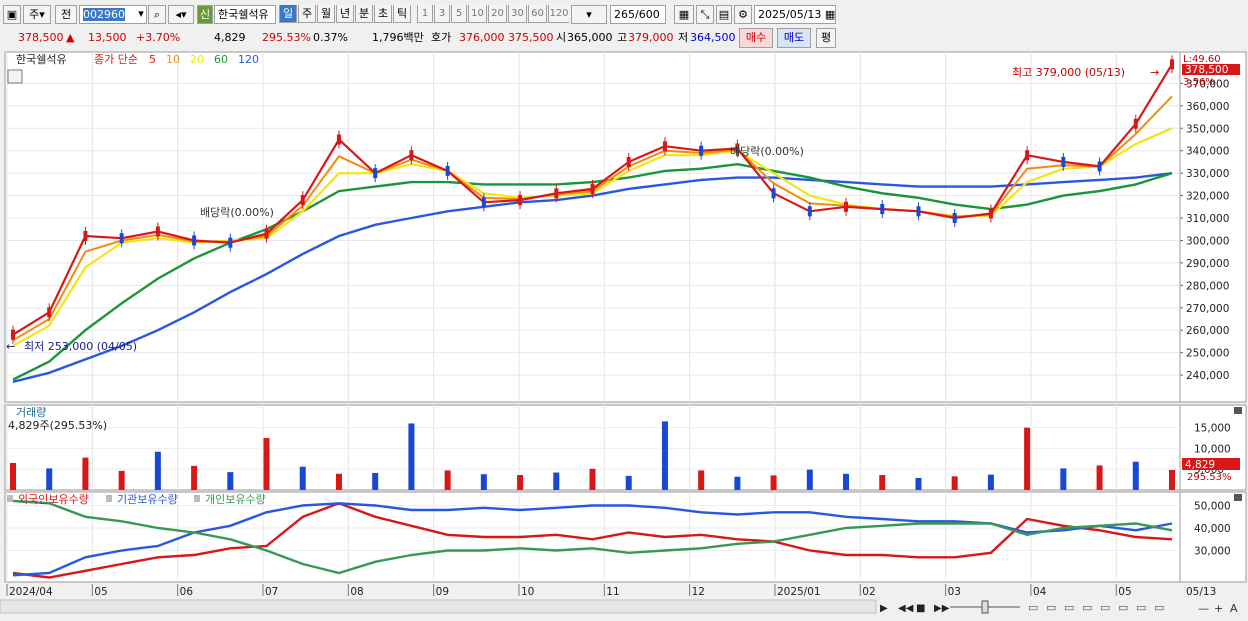 This screenshot has width=1248, height=621. Describe the element at coordinates (561, 37) in the screenshot. I see `open-label: 시` at that location.